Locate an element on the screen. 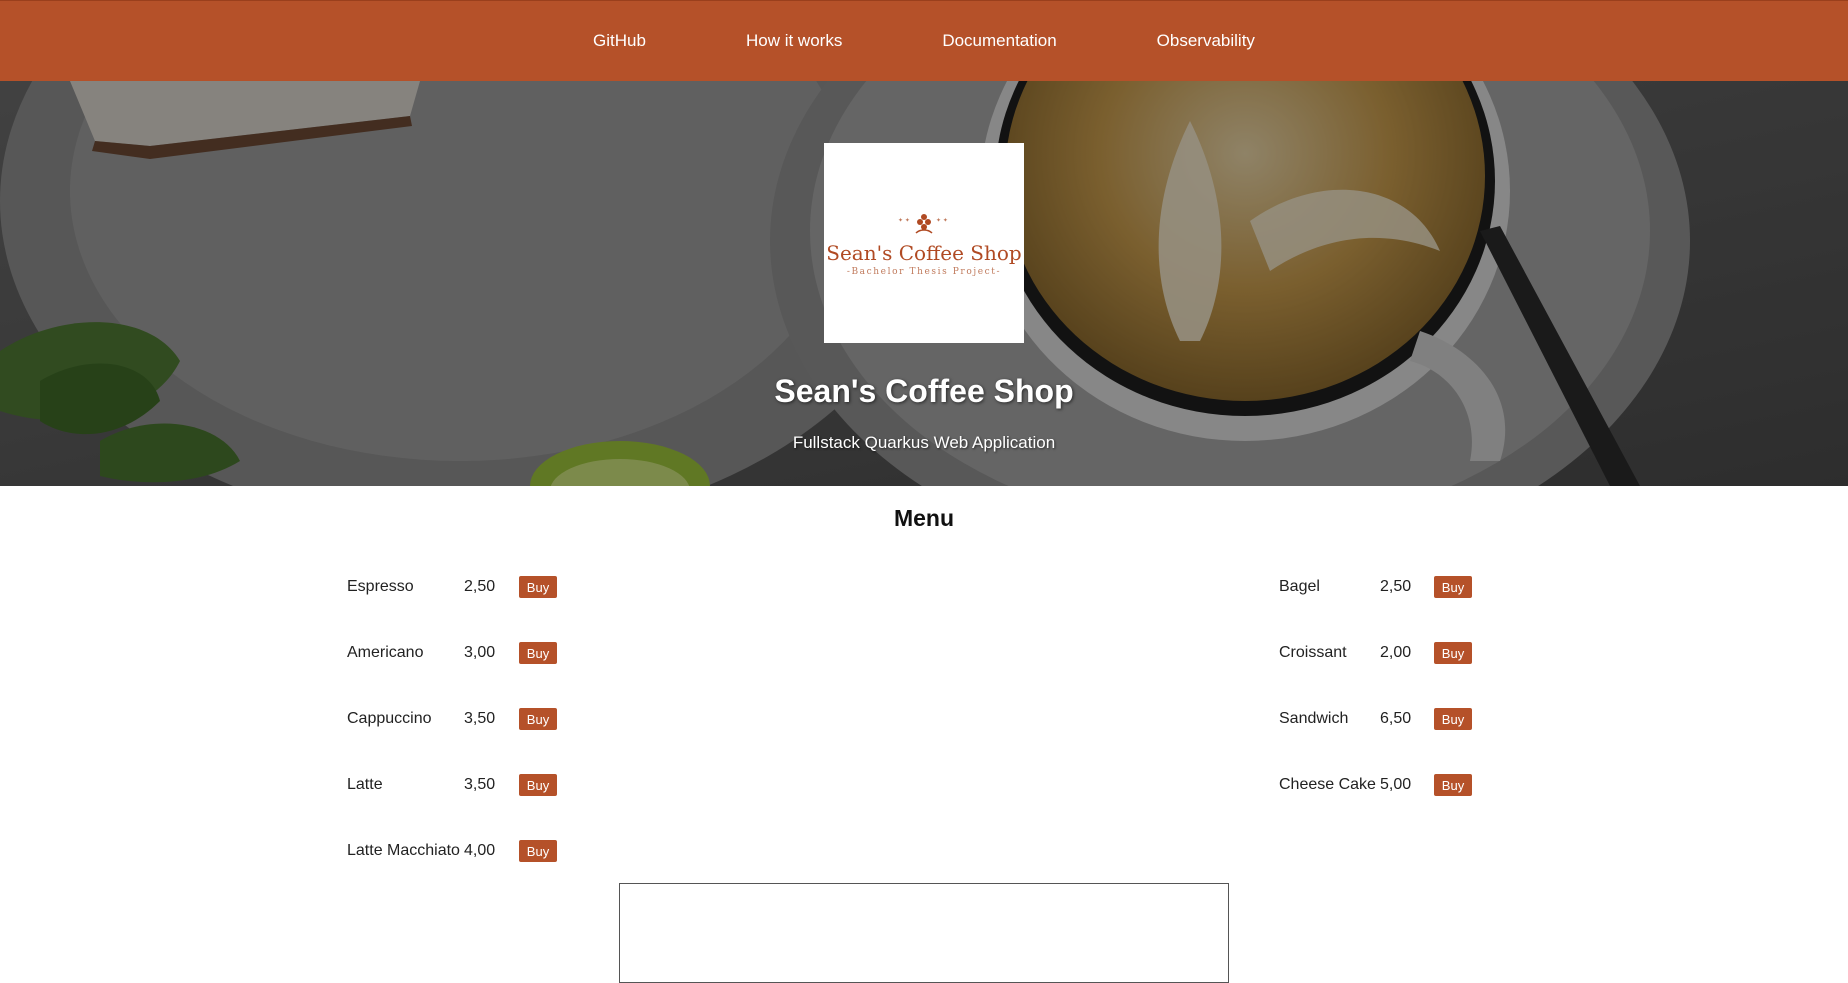 The height and width of the screenshot is (983, 1848). menu-item-name: Cheese Cake is located at coordinates (1327, 784).